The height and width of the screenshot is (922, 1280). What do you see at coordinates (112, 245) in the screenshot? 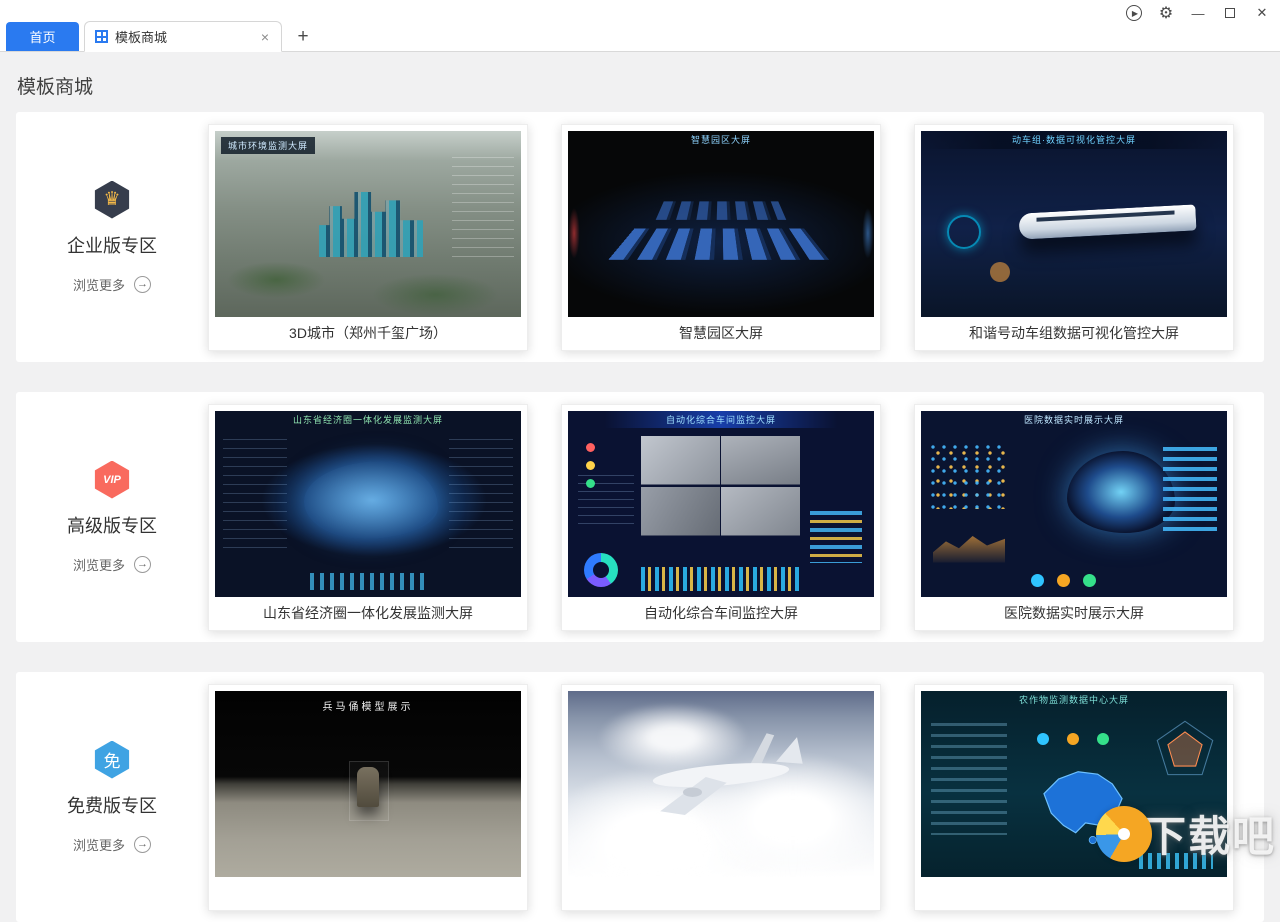
I see `section-title: 企业版专区` at bounding box center [112, 245].